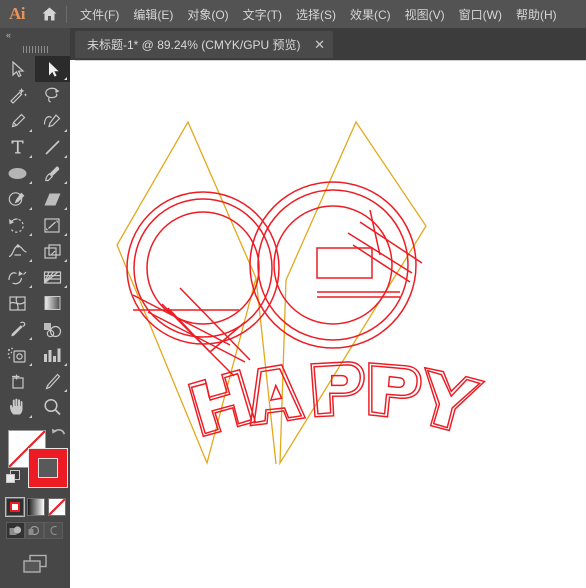 This screenshot has width=586, height=588. Describe the element at coordinates (425, 14) in the screenshot. I see `menu-view: 视图(V)` at that location.